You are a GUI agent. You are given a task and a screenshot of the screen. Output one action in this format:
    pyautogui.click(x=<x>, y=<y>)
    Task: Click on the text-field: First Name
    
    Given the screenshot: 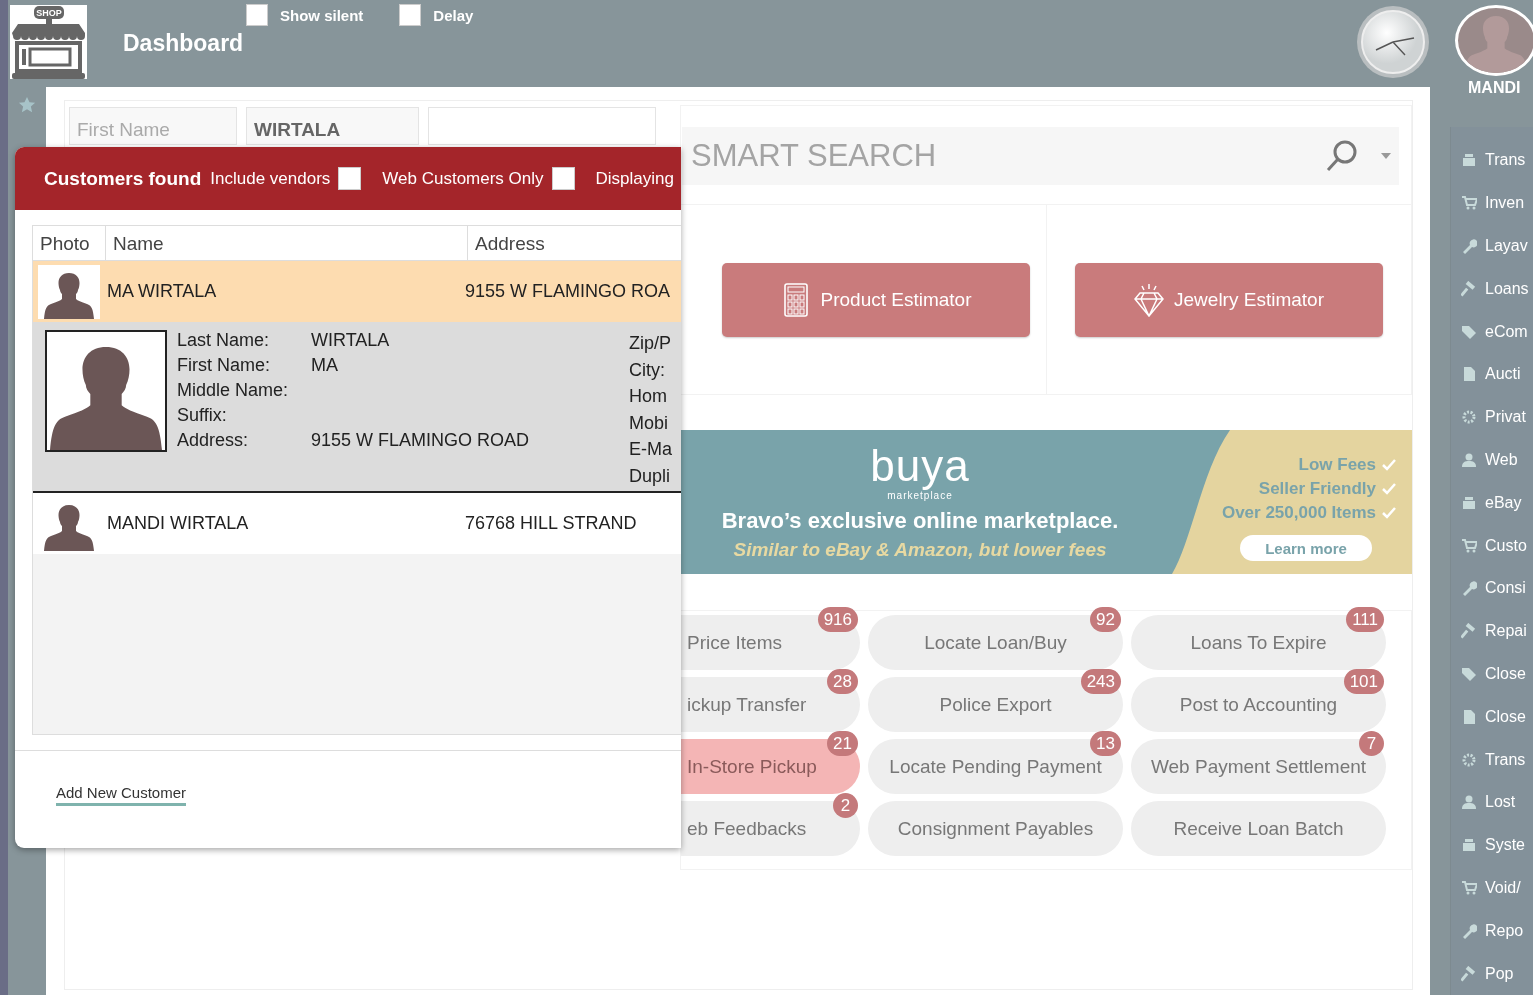 What is the action you would take?
    pyautogui.click(x=153, y=126)
    